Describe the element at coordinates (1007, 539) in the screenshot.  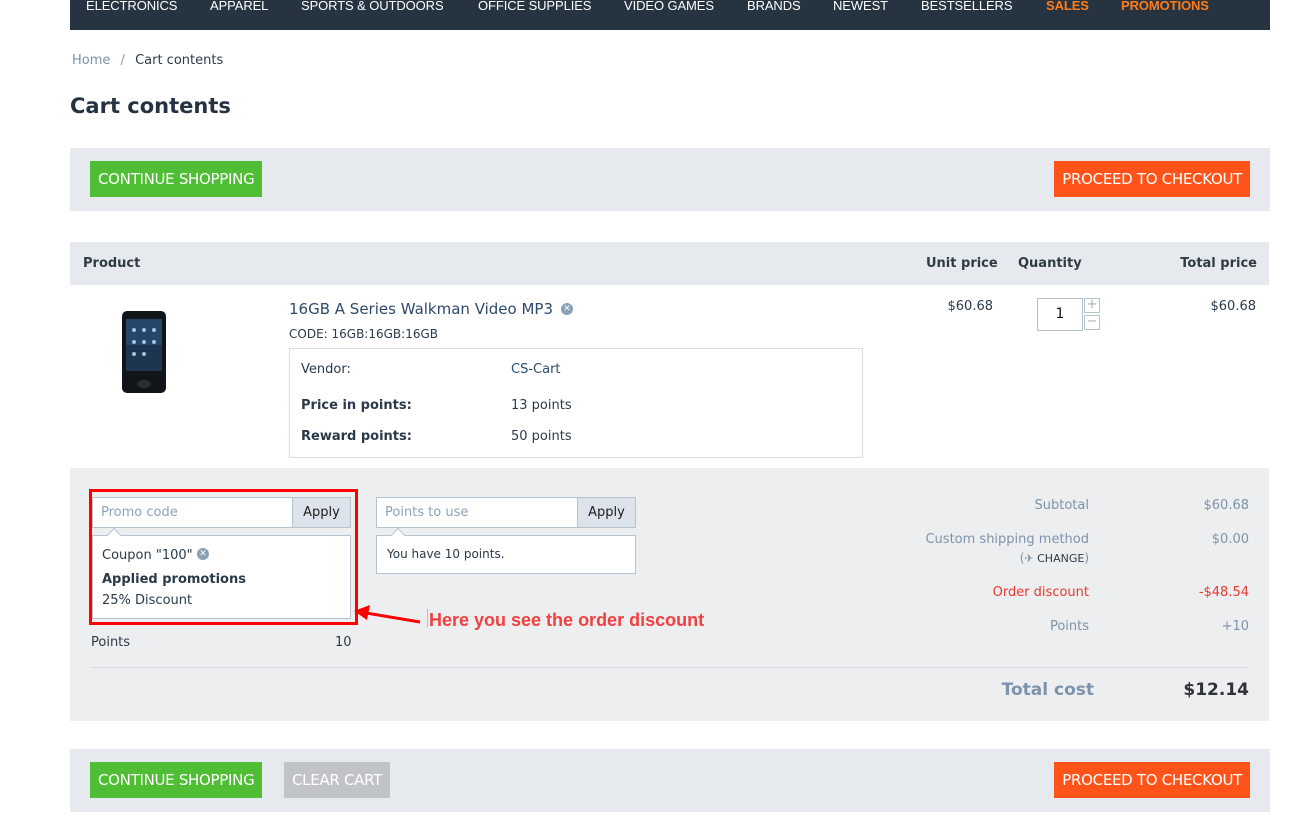
I see `shipping-method-label: Custom shipping method` at that location.